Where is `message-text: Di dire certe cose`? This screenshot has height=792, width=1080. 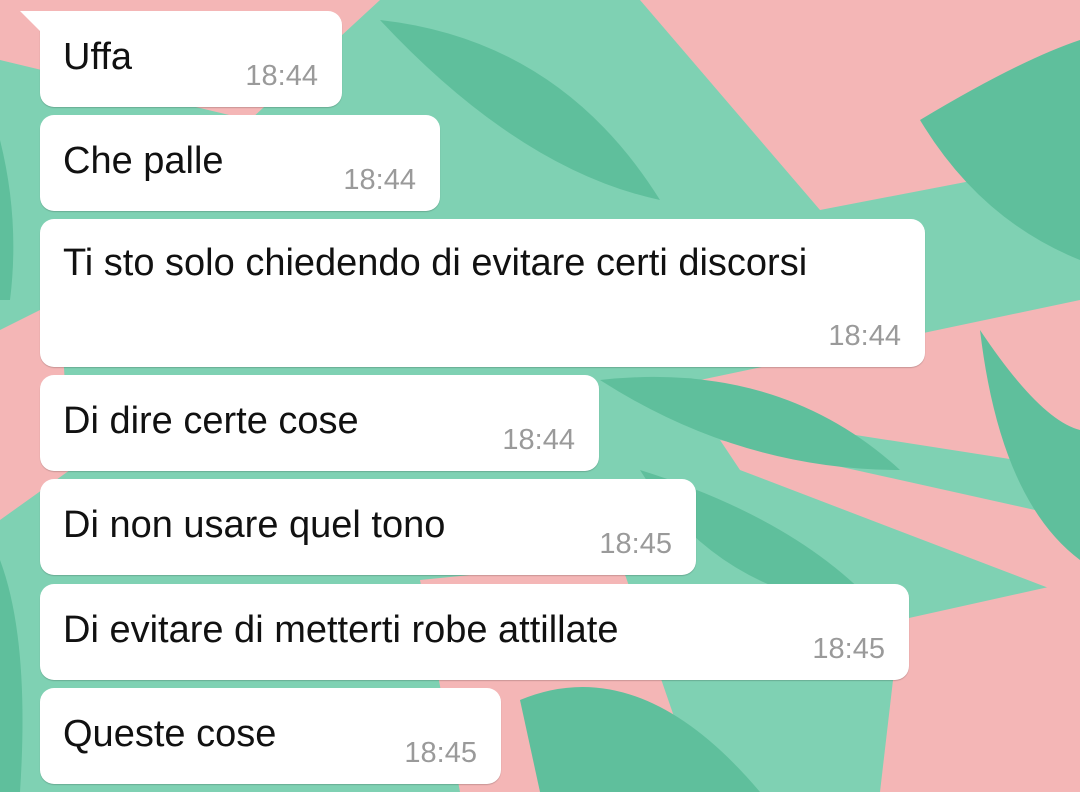
message-text: Di dire certe cose is located at coordinates (211, 421).